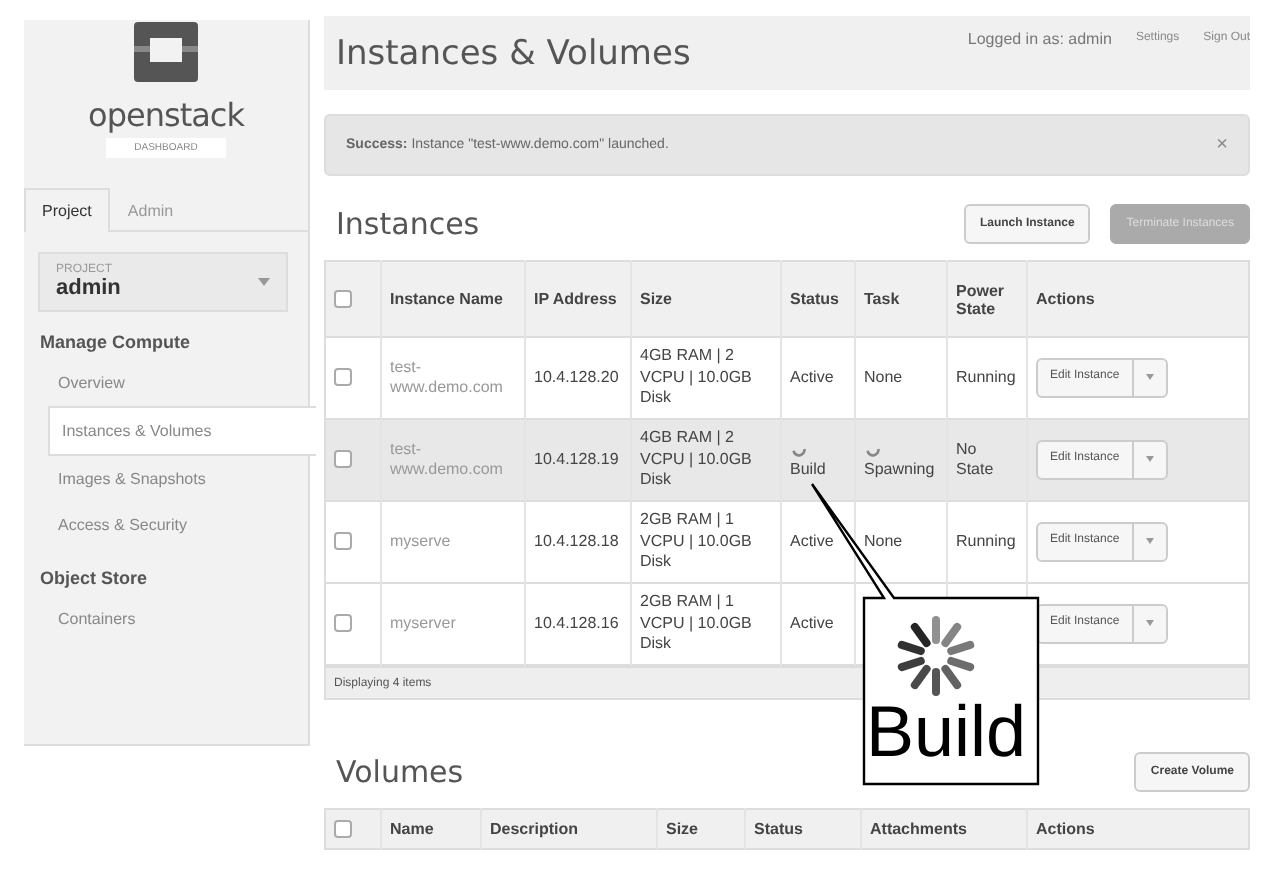 This screenshot has width=1266, height=870. What do you see at coordinates (706, 542) in the screenshot?
I see `table-cell: 2GB RAM | 1 VCPU | 10.0GB Disk` at bounding box center [706, 542].